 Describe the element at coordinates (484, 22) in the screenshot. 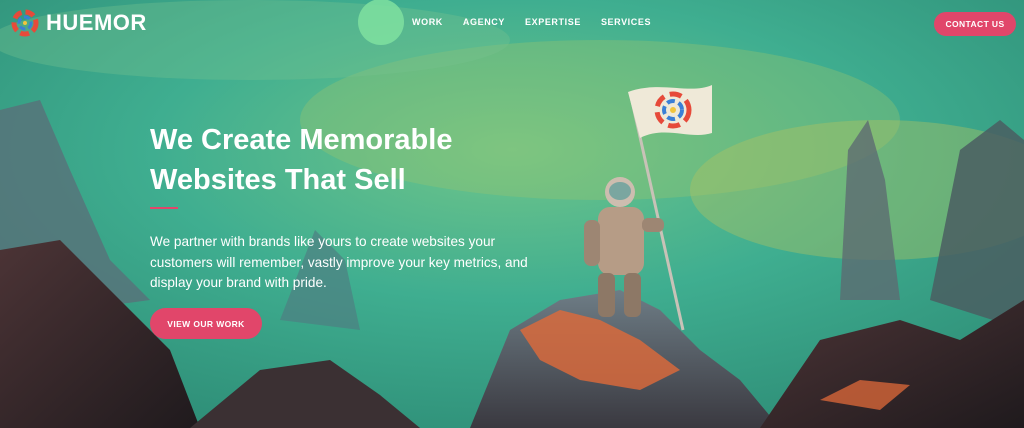

I see `nav-item-agency: AGENCY` at that location.